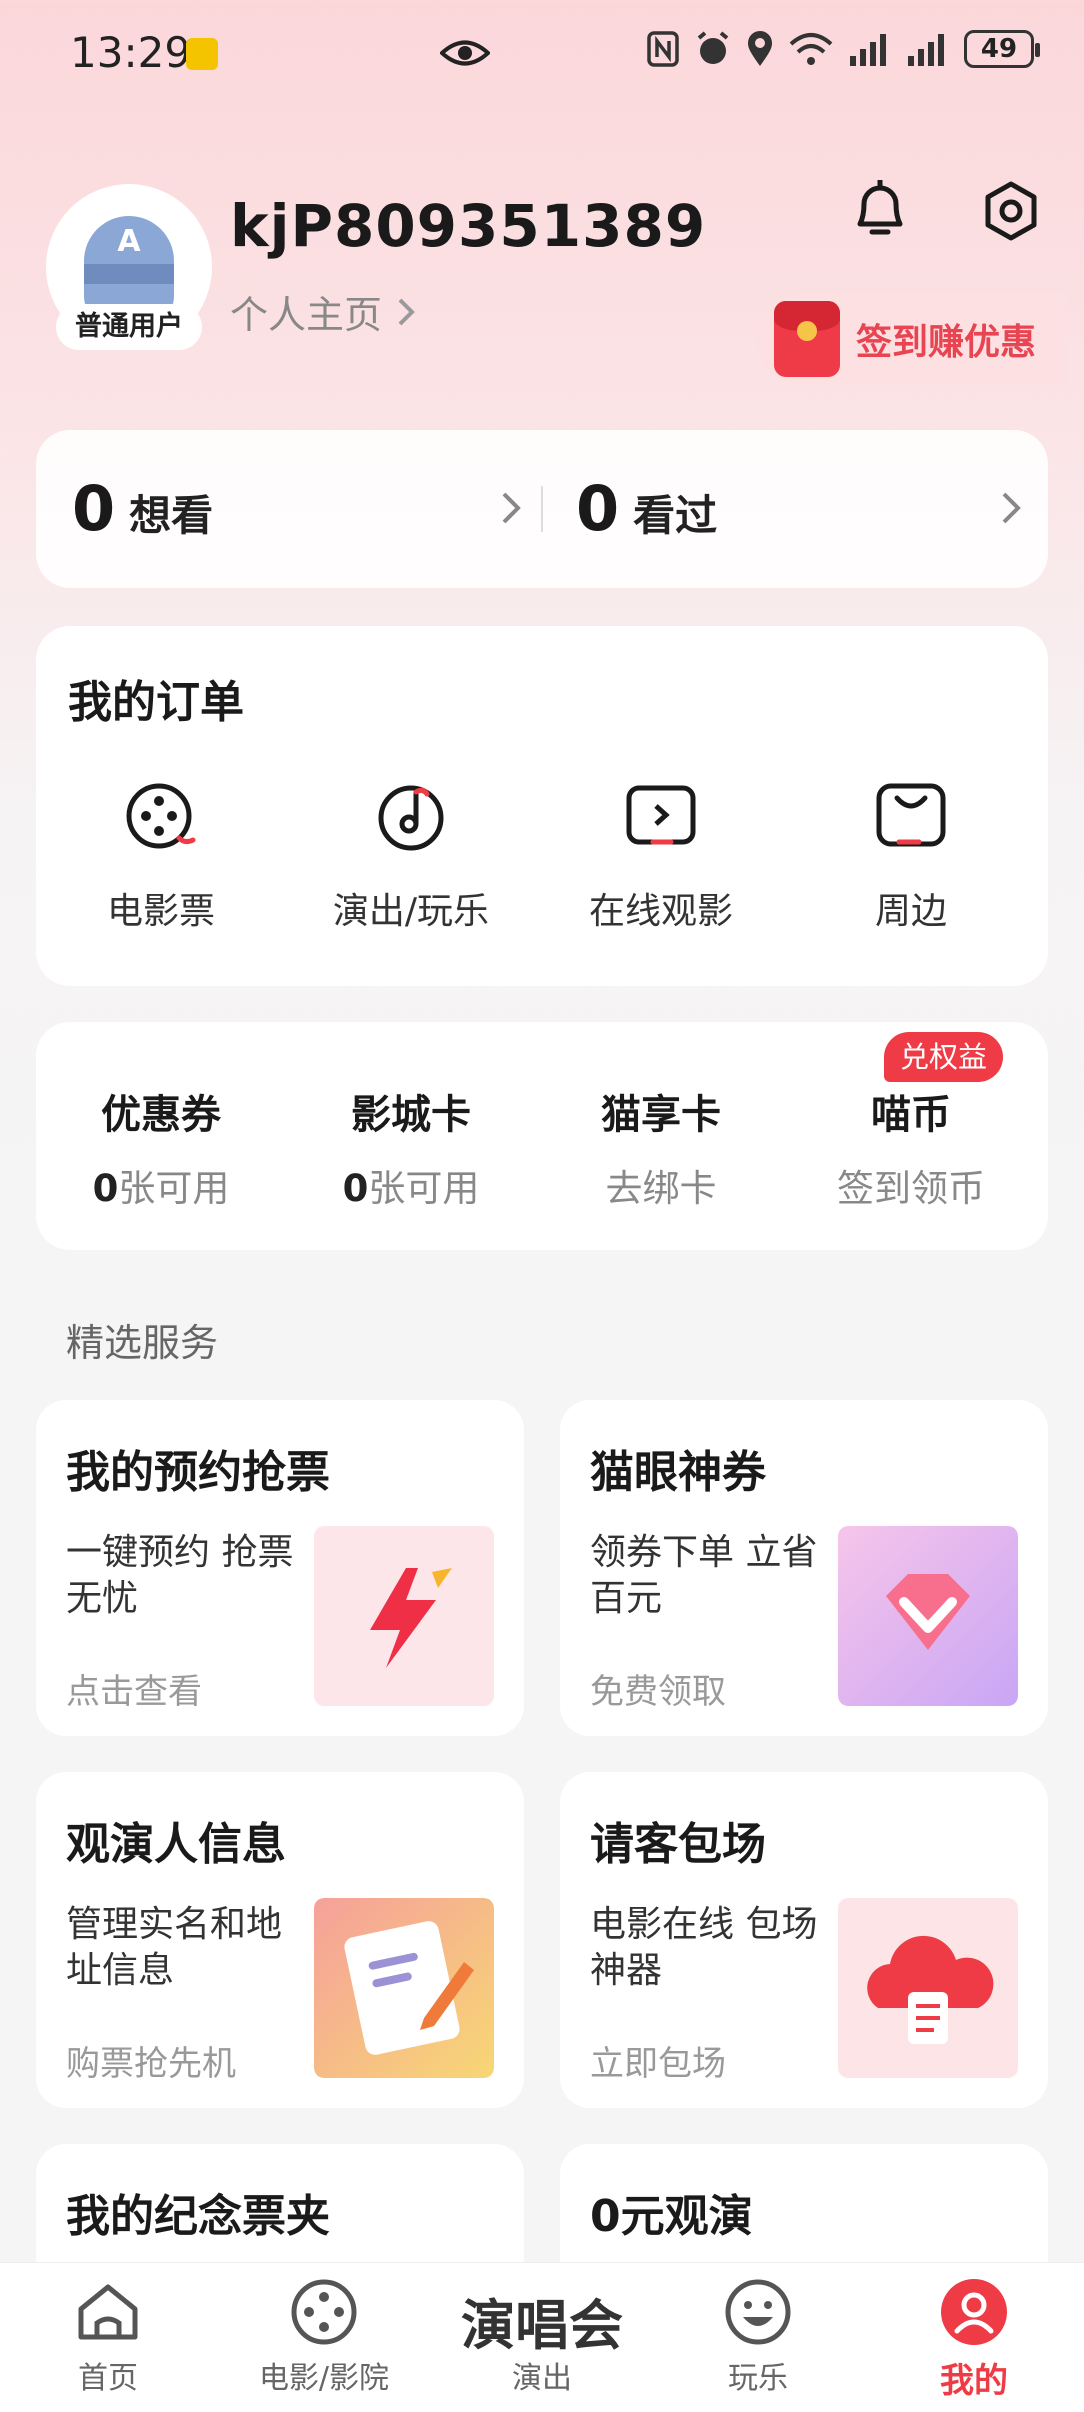  What do you see at coordinates (306, 315) in the screenshot?
I see `personal-homepage-label: 个人主页` at bounding box center [306, 315].